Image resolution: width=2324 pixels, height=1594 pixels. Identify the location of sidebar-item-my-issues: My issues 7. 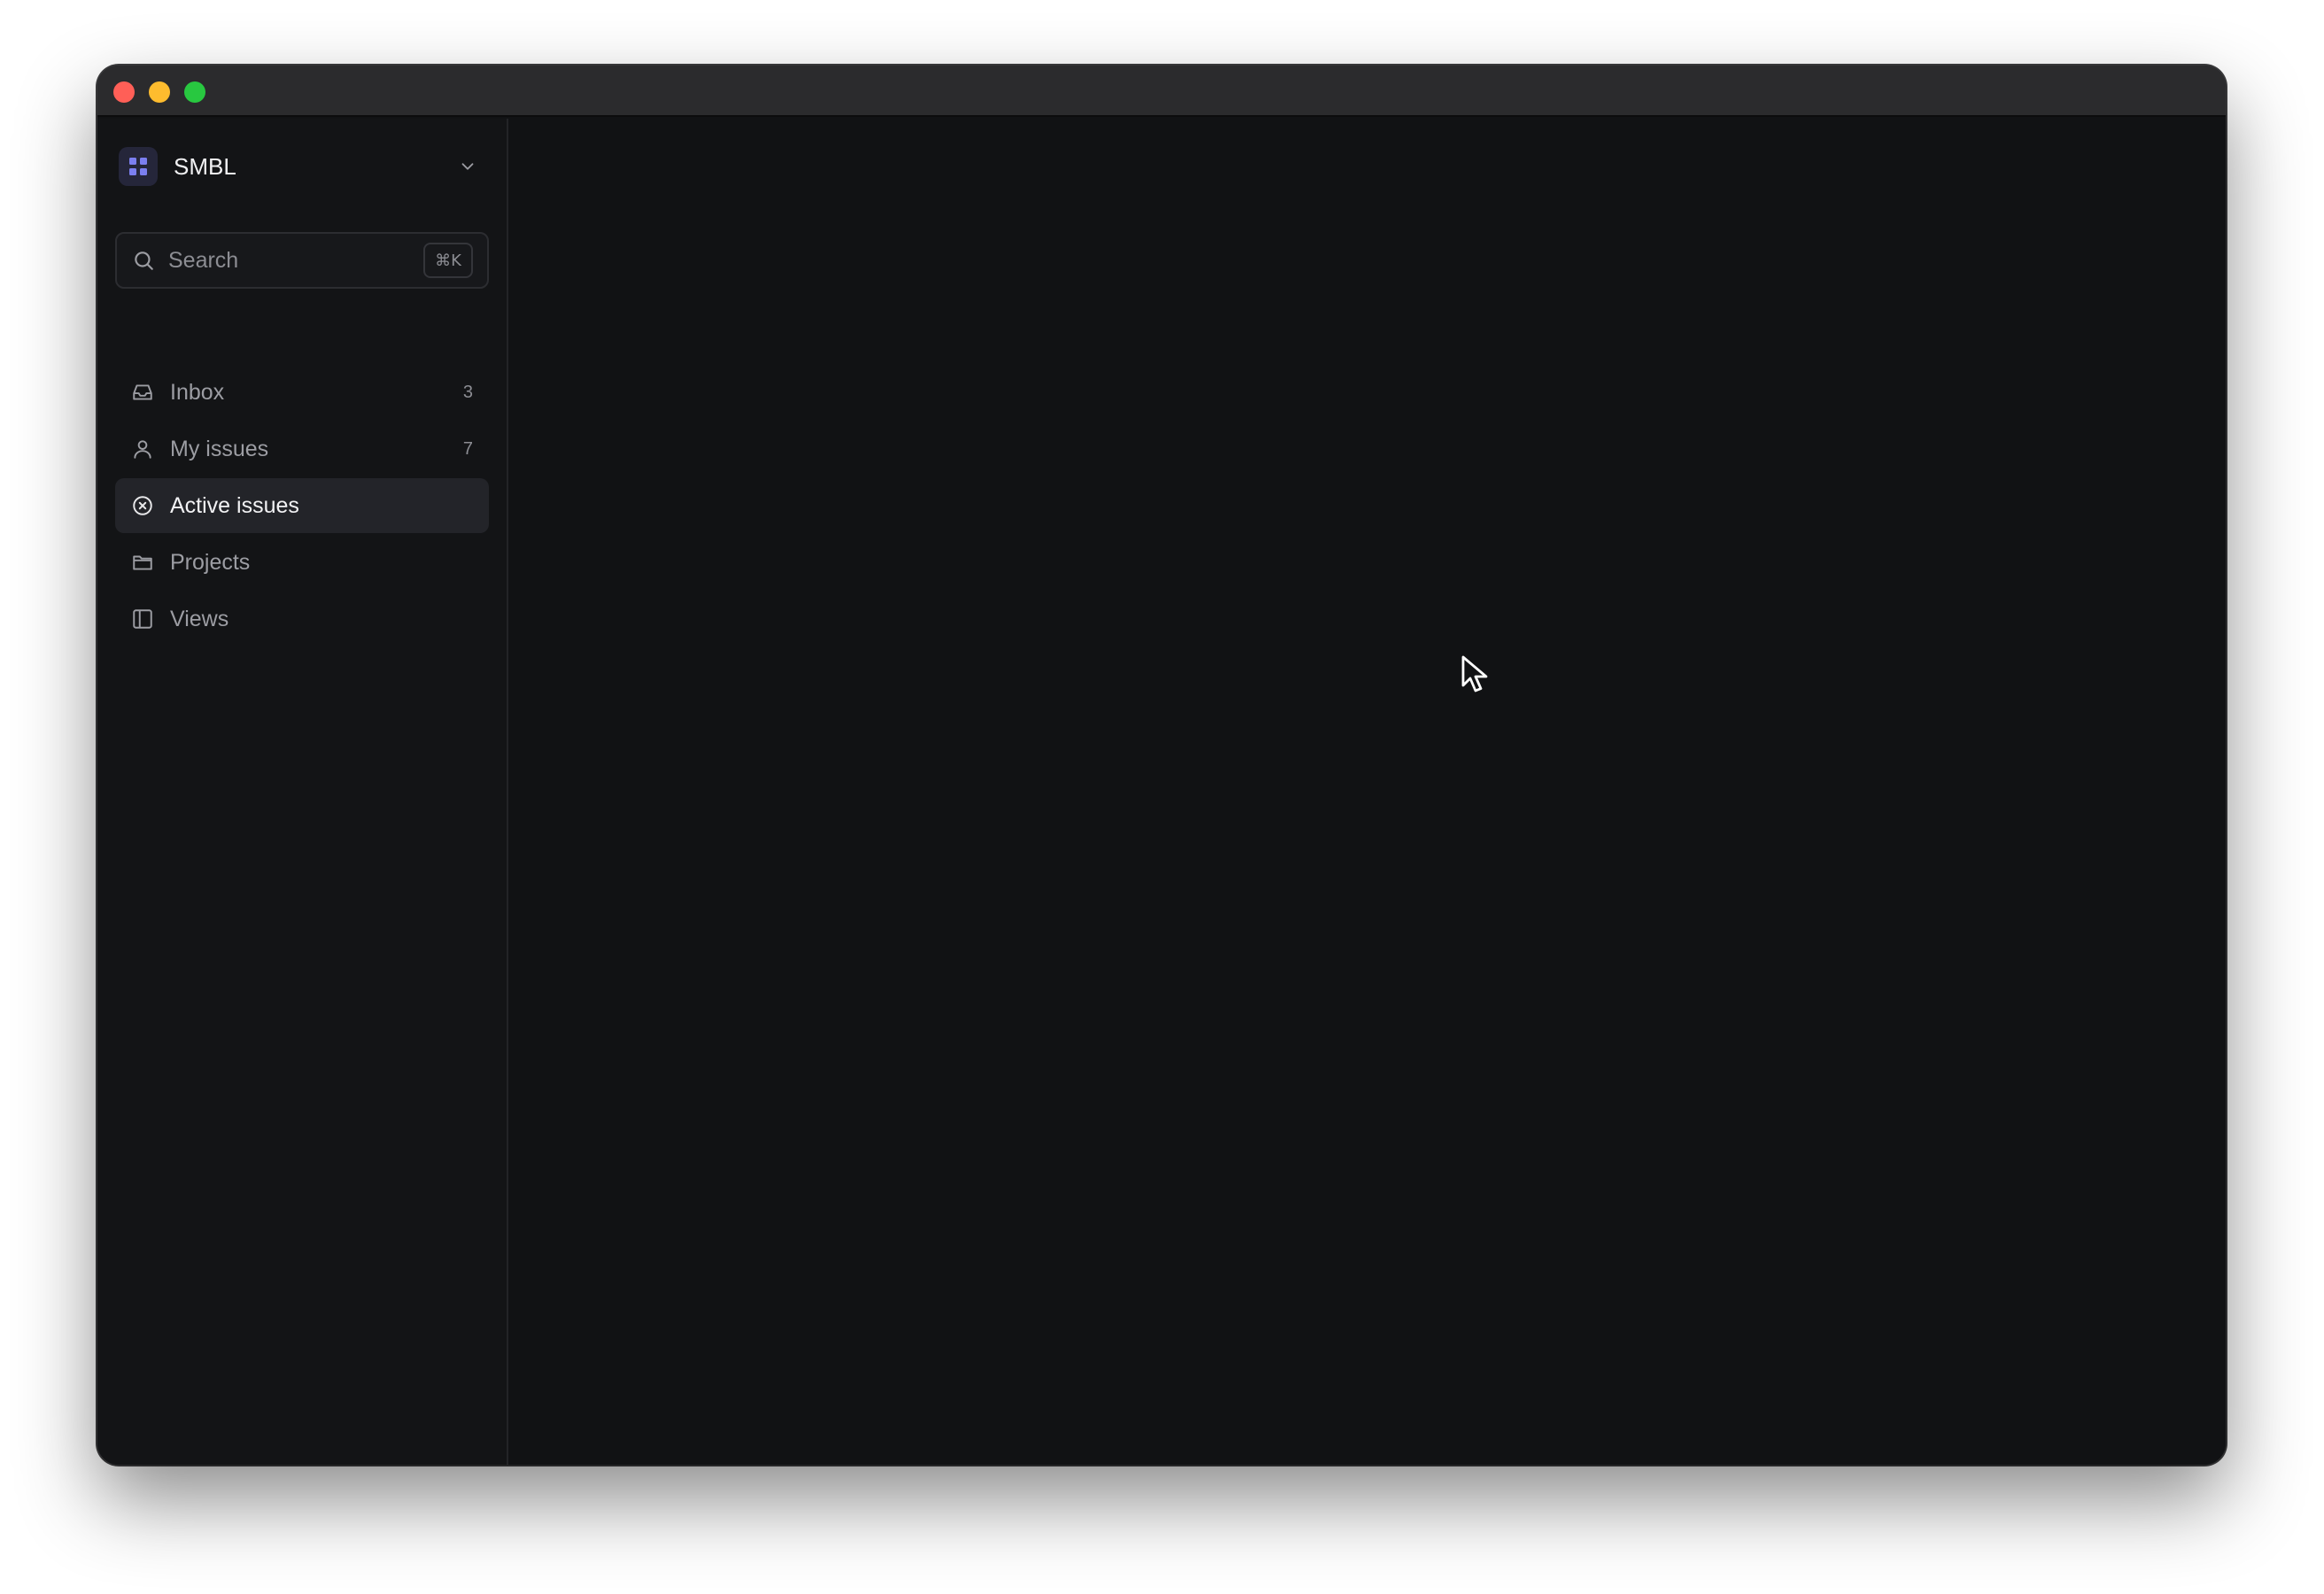
(302, 449).